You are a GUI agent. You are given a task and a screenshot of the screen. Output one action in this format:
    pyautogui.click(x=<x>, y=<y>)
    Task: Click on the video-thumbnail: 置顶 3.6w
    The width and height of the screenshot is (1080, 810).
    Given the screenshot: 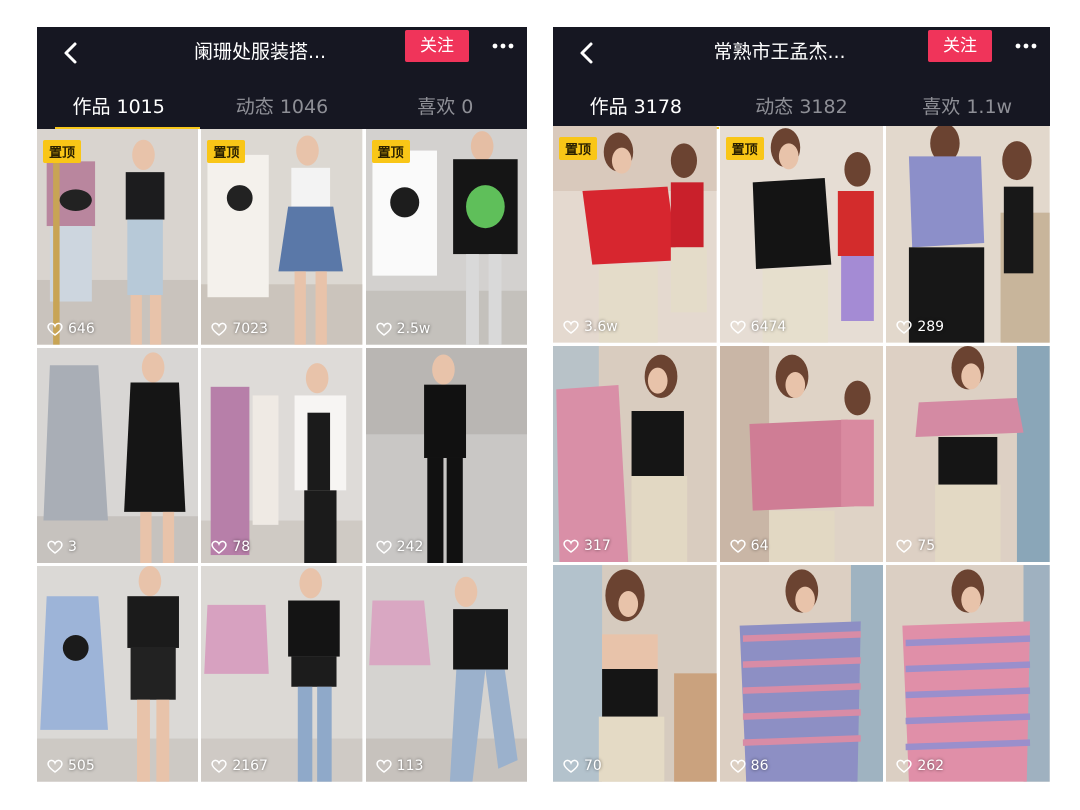 What is the action you would take?
    pyautogui.click(x=635, y=234)
    